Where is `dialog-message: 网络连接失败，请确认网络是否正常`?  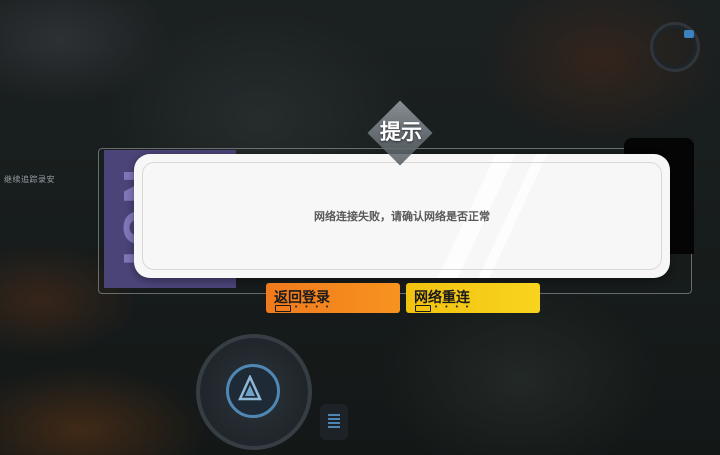
dialog-message: 网络连接失败，请确认网络是否正常 is located at coordinates (402, 216).